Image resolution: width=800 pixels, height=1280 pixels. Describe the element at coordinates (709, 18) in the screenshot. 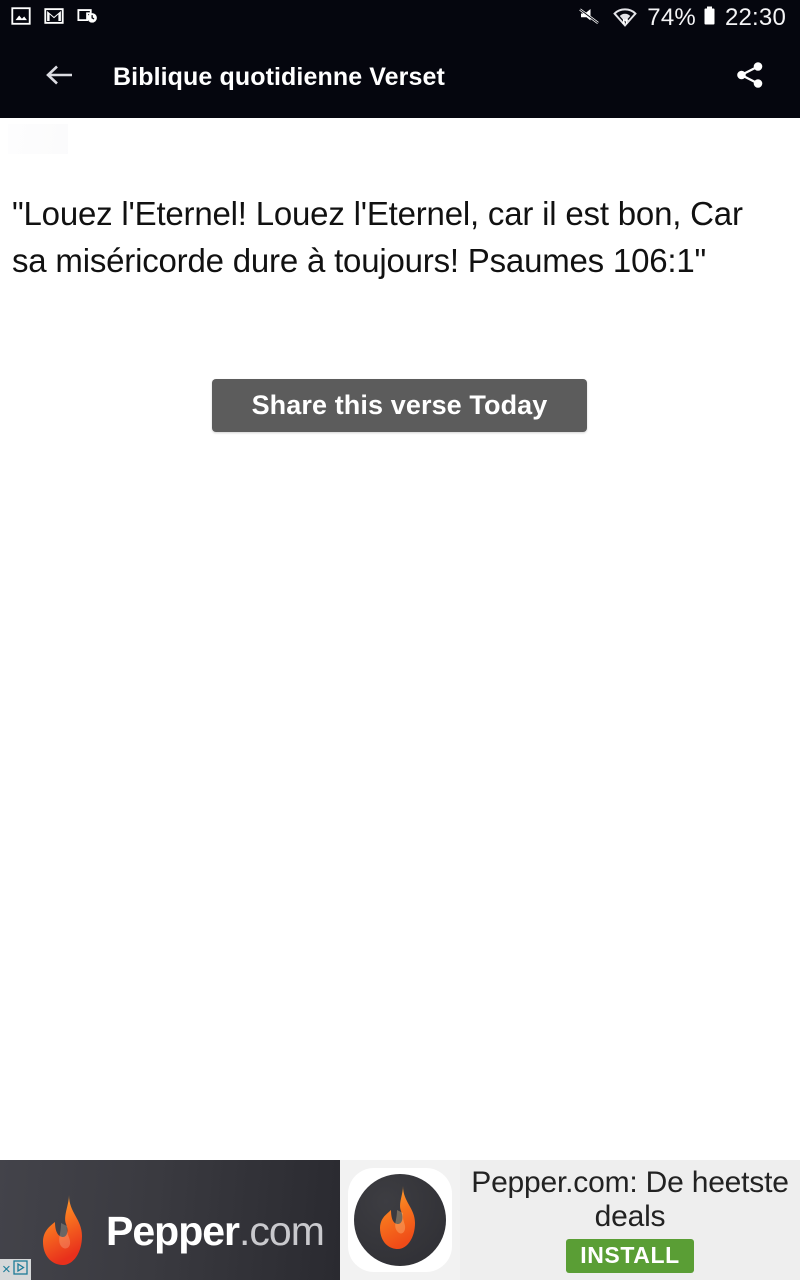

I see `battery-icon` at that location.